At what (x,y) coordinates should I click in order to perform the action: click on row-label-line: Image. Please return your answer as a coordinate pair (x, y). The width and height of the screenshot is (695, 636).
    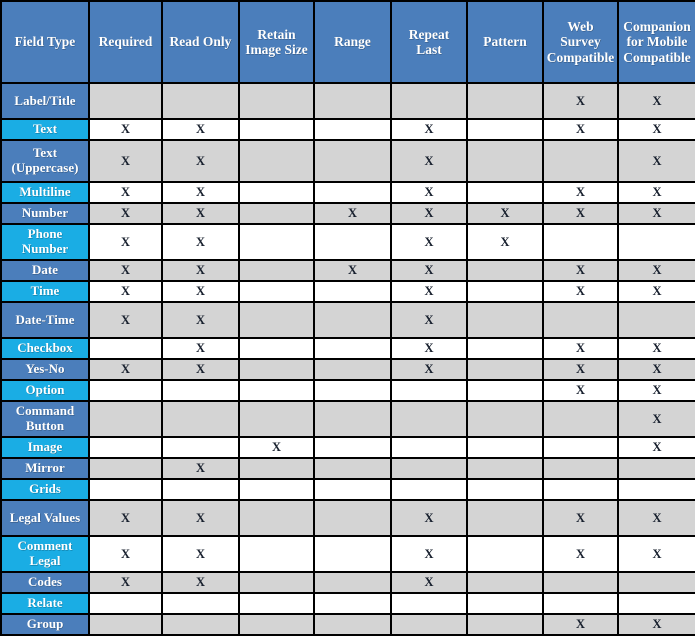
    Looking at the image, I should click on (45, 447).